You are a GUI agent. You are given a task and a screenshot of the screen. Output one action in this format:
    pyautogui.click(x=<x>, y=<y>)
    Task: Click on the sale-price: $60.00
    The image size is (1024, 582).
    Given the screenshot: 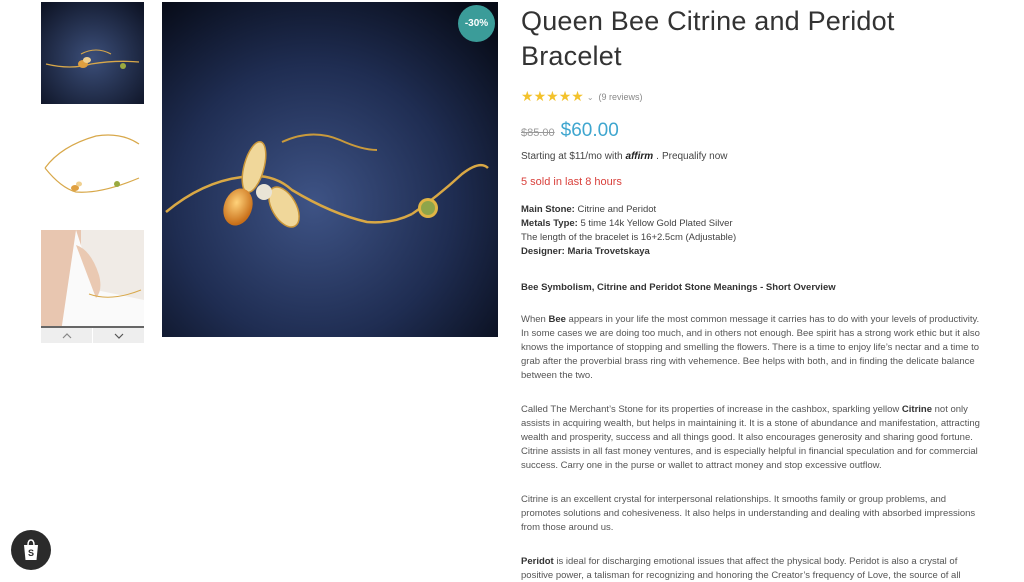 What is the action you would take?
    pyautogui.click(x=589, y=130)
    